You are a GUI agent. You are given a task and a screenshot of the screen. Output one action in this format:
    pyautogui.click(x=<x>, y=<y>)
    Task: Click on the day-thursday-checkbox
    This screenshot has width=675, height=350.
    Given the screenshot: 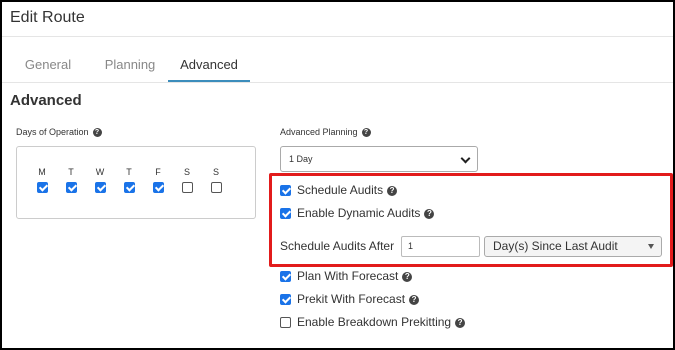 What is the action you would take?
    pyautogui.click(x=129, y=188)
    